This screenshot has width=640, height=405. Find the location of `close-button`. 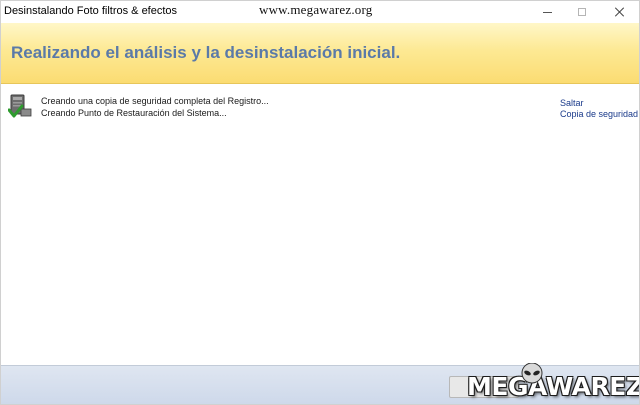

close-button is located at coordinates (620, 12).